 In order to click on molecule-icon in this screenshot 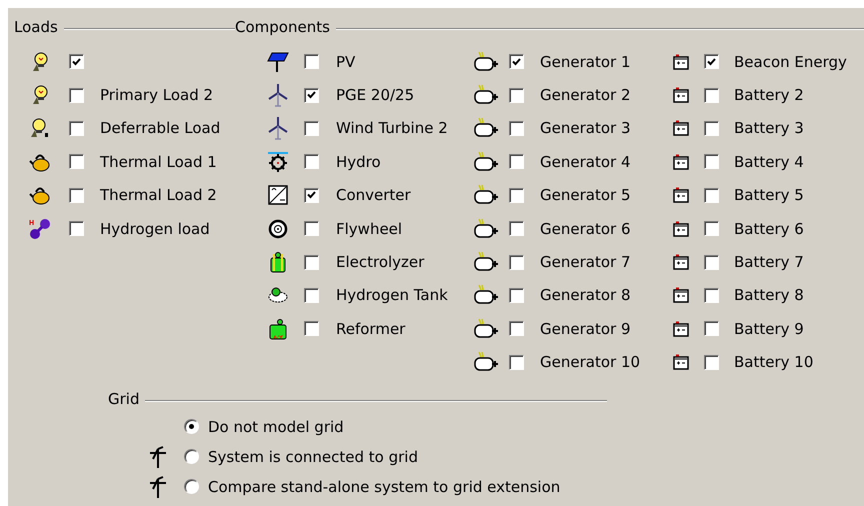, I will do `click(40, 229)`.